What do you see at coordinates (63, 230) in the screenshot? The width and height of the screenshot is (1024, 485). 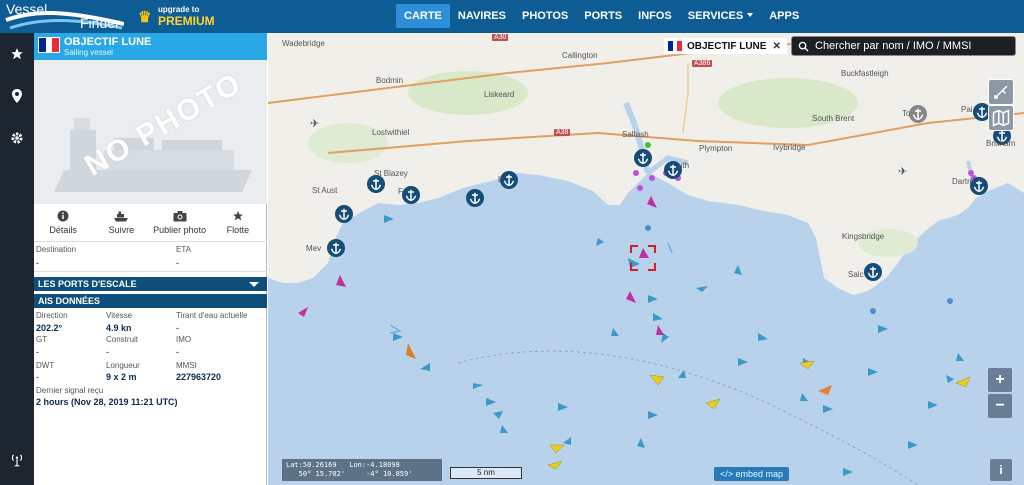 I see `details-label: Détails` at bounding box center [63, 230].